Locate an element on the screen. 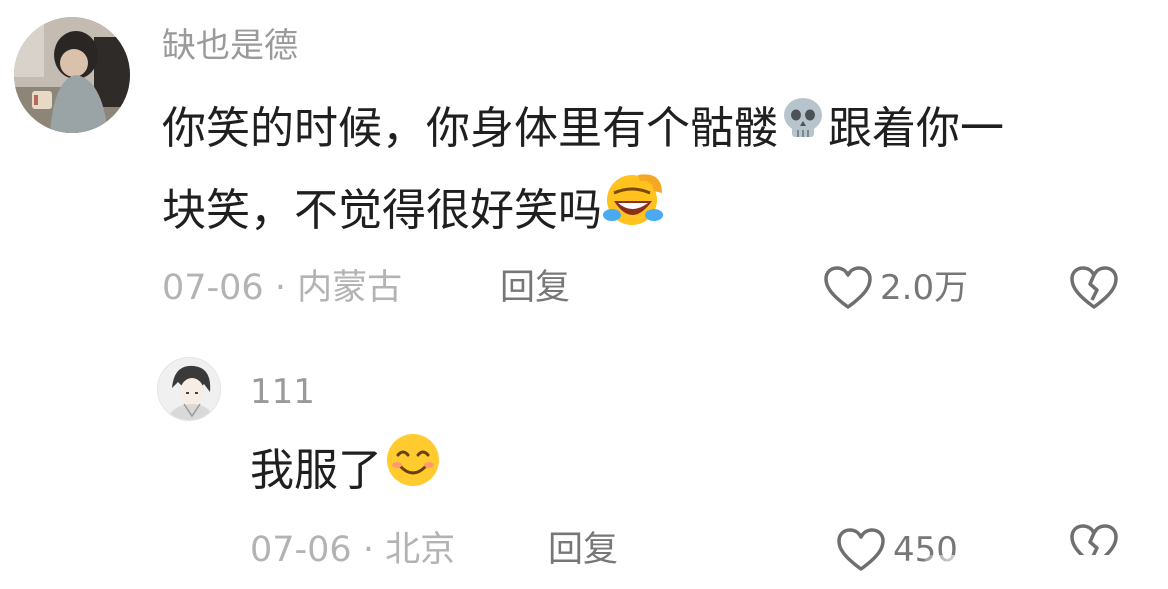 The width and height of the screenshot is (1168, 589). reply-username: 111 is located at coordinates (282, 392).